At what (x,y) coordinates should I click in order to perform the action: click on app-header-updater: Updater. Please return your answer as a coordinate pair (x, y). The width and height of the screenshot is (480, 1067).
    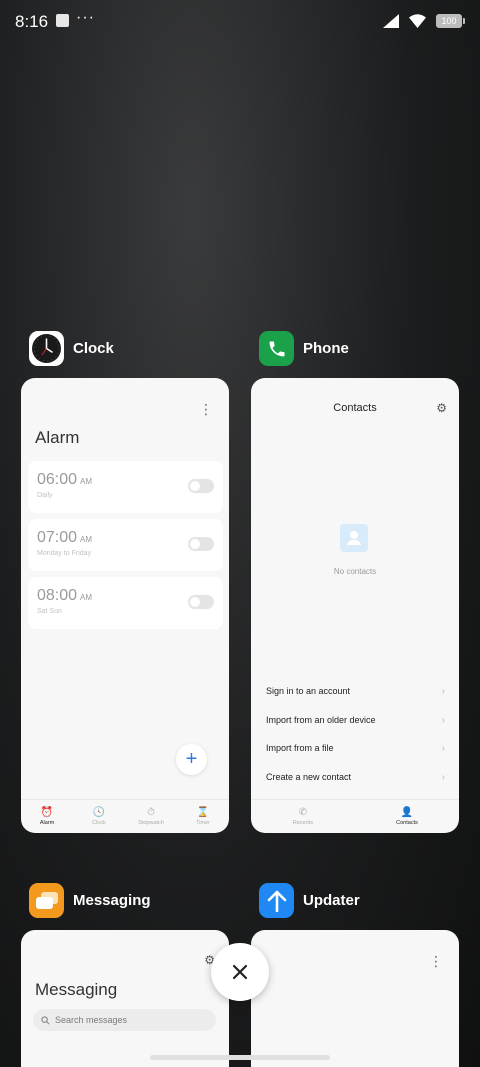
    Looking at the image, I should click on (309, 900).